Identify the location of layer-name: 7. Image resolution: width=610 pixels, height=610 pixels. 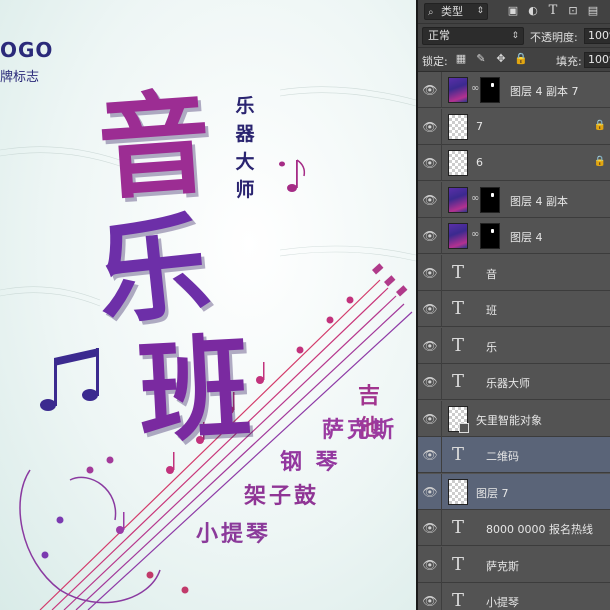
(479, 126).